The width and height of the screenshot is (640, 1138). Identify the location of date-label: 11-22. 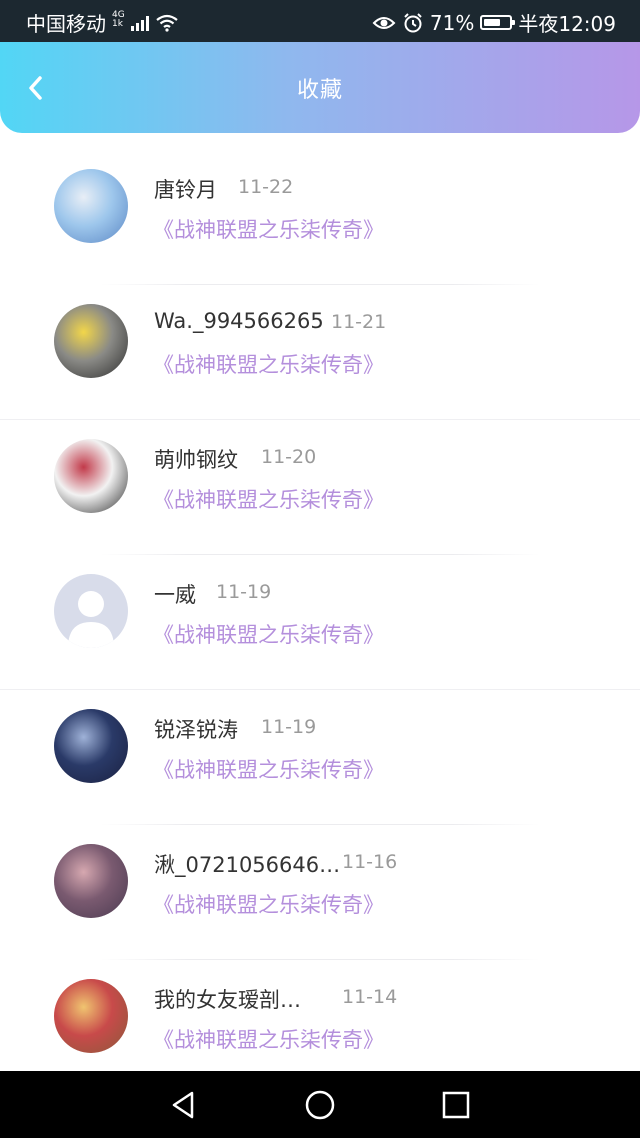
(266, 187).